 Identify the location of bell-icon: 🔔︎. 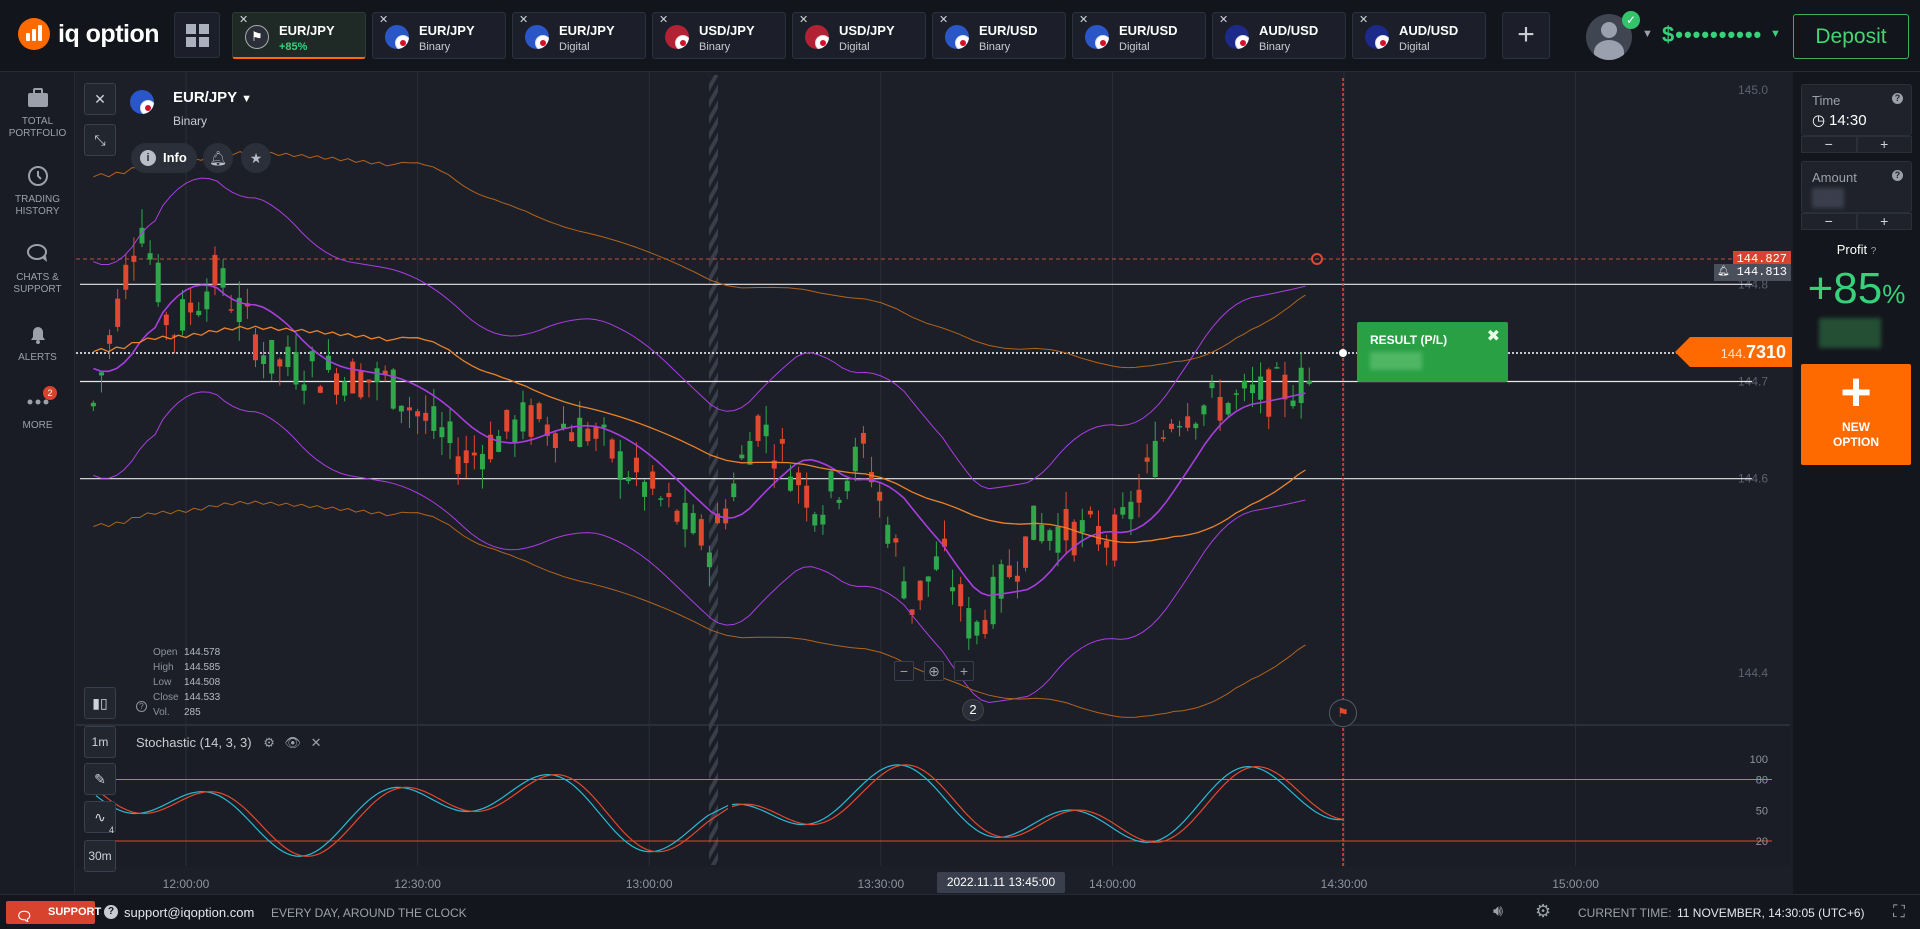
(218, 158).